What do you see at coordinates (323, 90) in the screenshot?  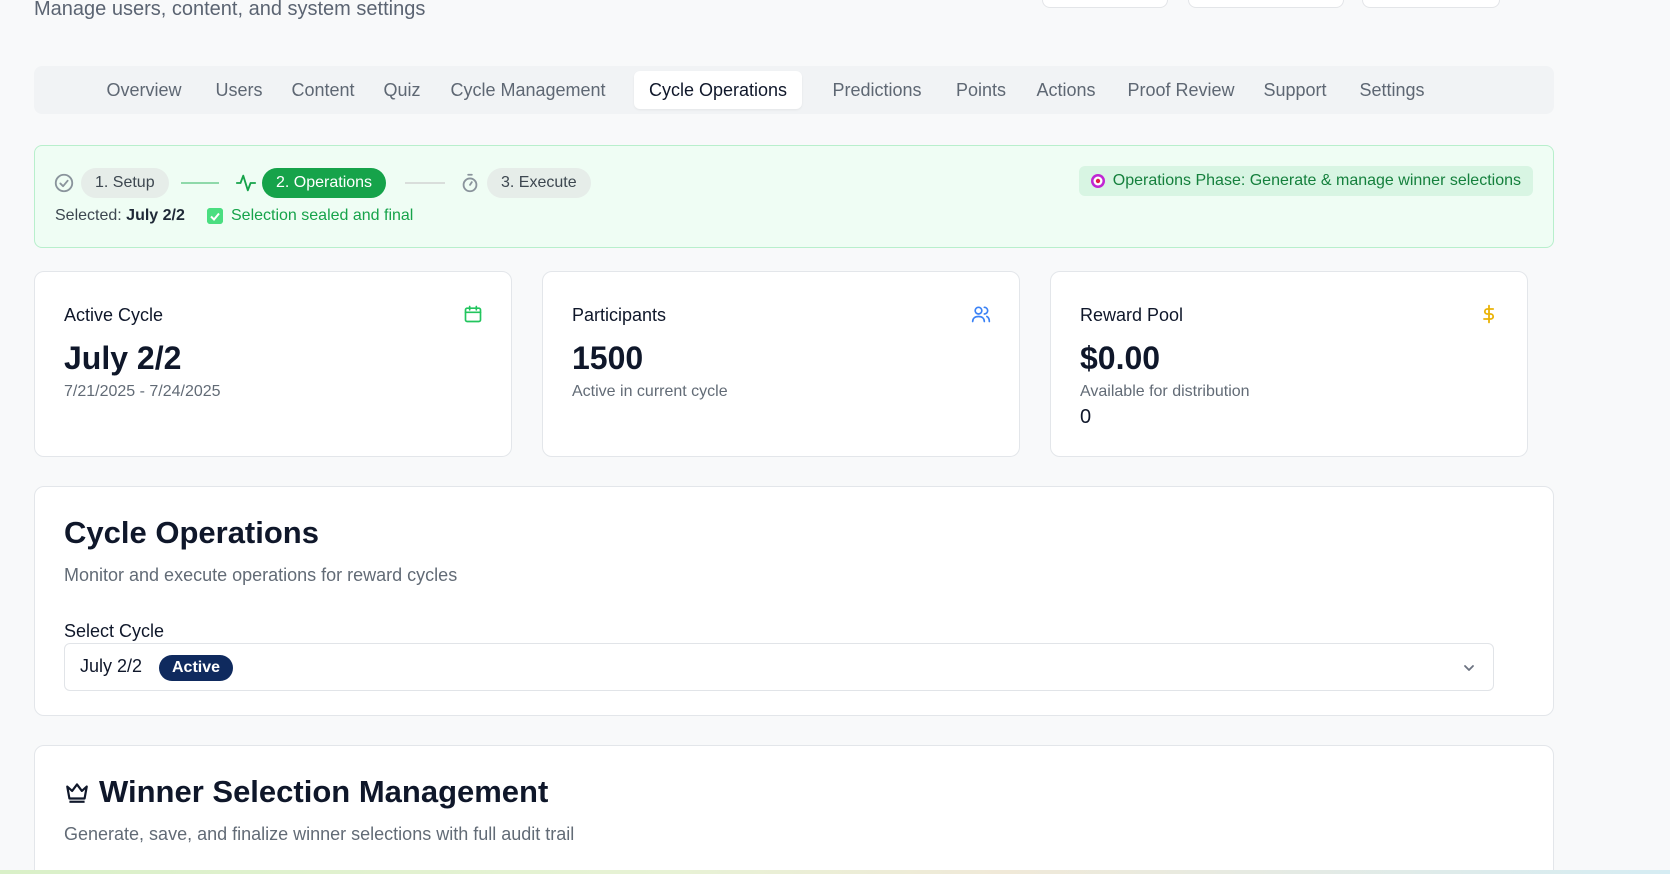 I see `tab-content: Content` at bounding box center [323, 90].